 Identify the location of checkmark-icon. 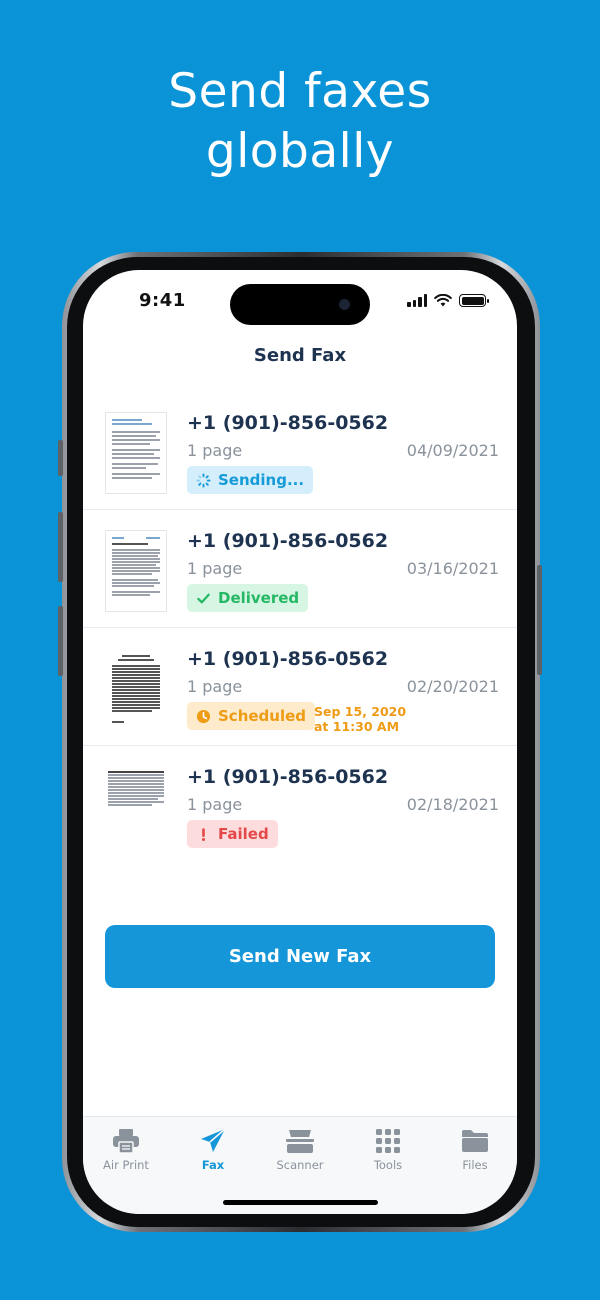
(203, 598).